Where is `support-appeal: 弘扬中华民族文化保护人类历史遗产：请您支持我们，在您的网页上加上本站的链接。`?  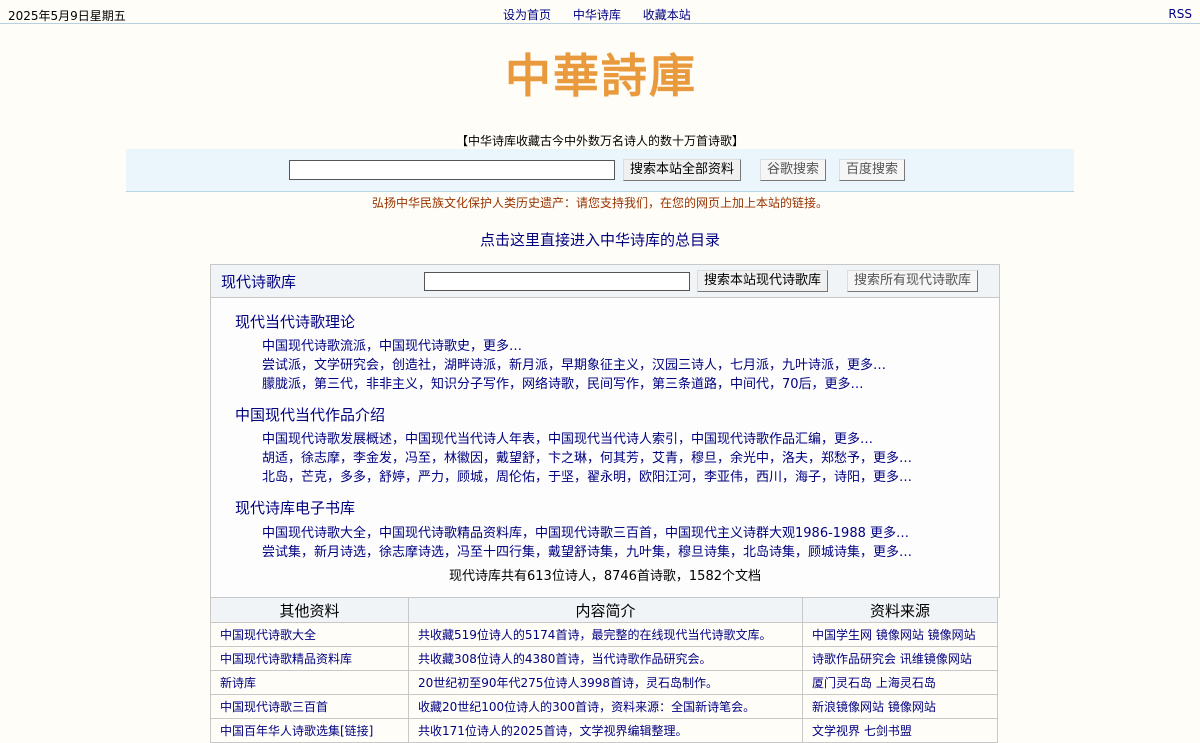 support-appeal: 弘扬中华民族文化保护人类历史遗产：请您支持我们，在您的网页上加上本站的链接。 is located at coordinates (599, 203).